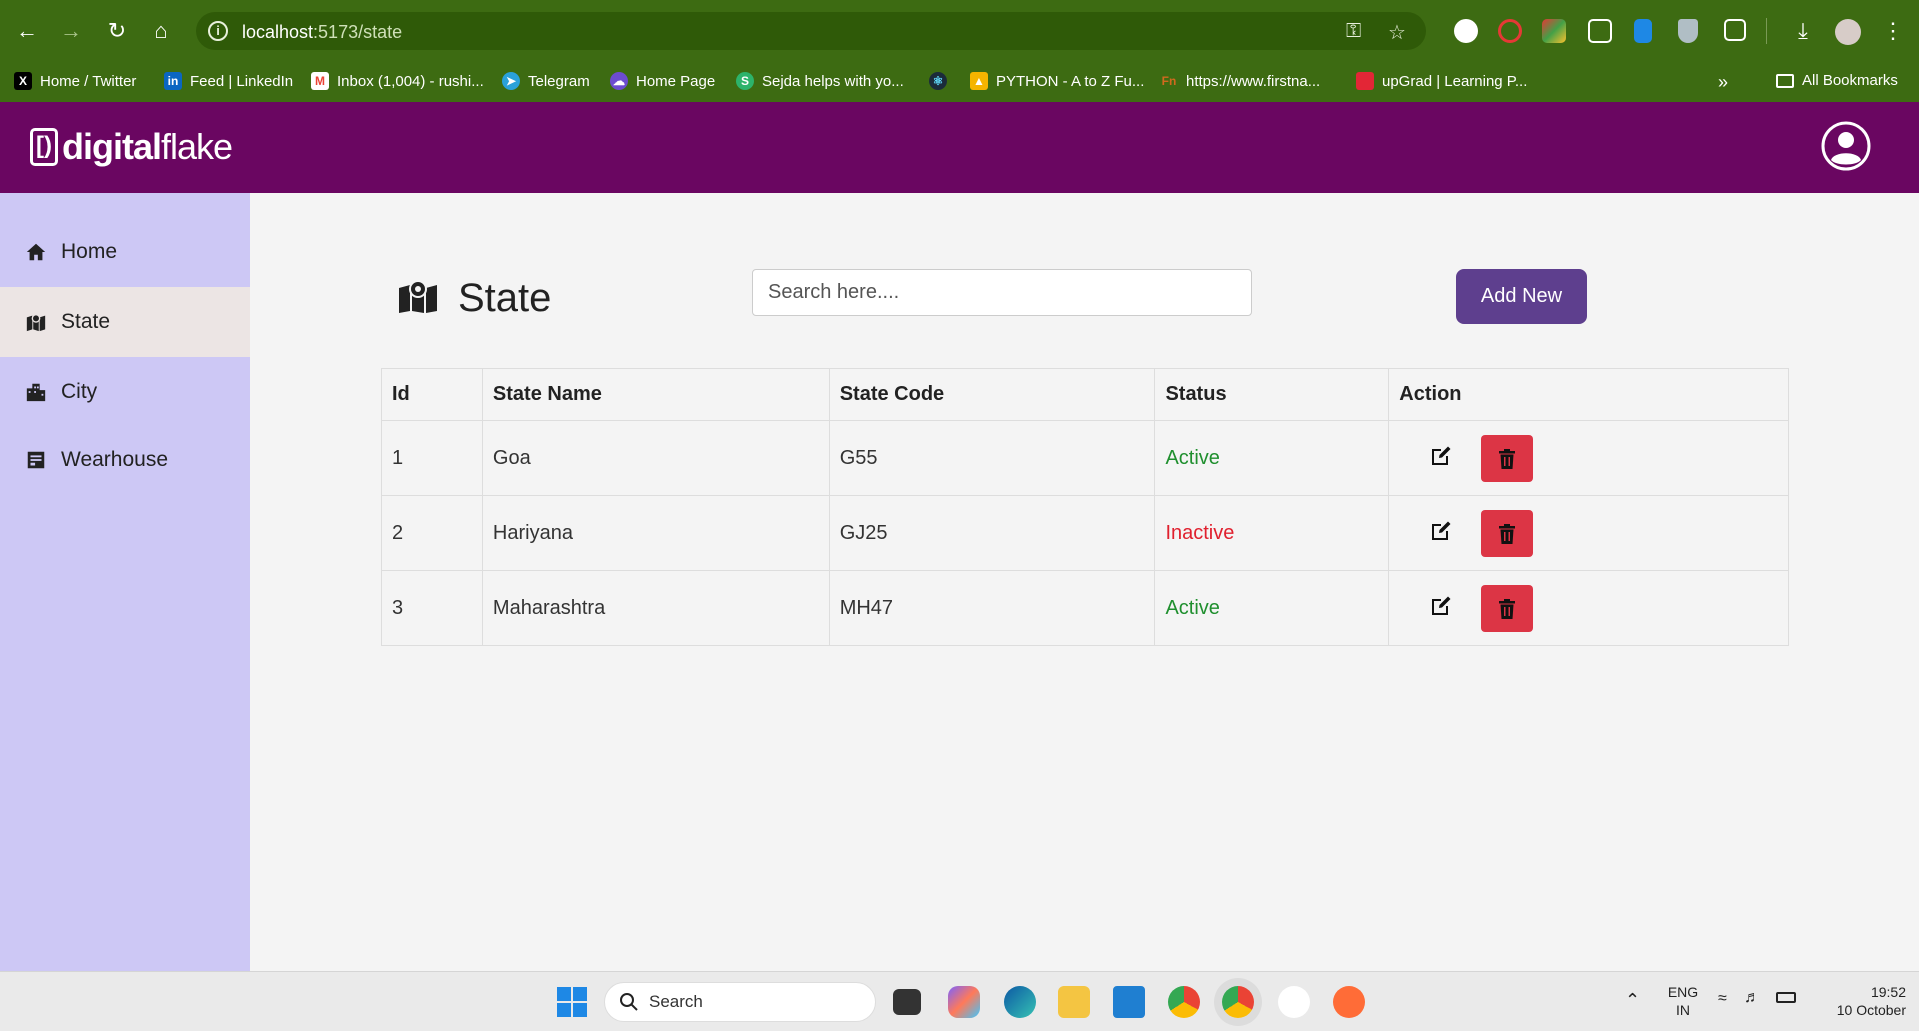 The image size is (1919, 1031). Describe the element at coordinates (1683, 992) in the screenshot. I see `lang-top: ENG` at that location.